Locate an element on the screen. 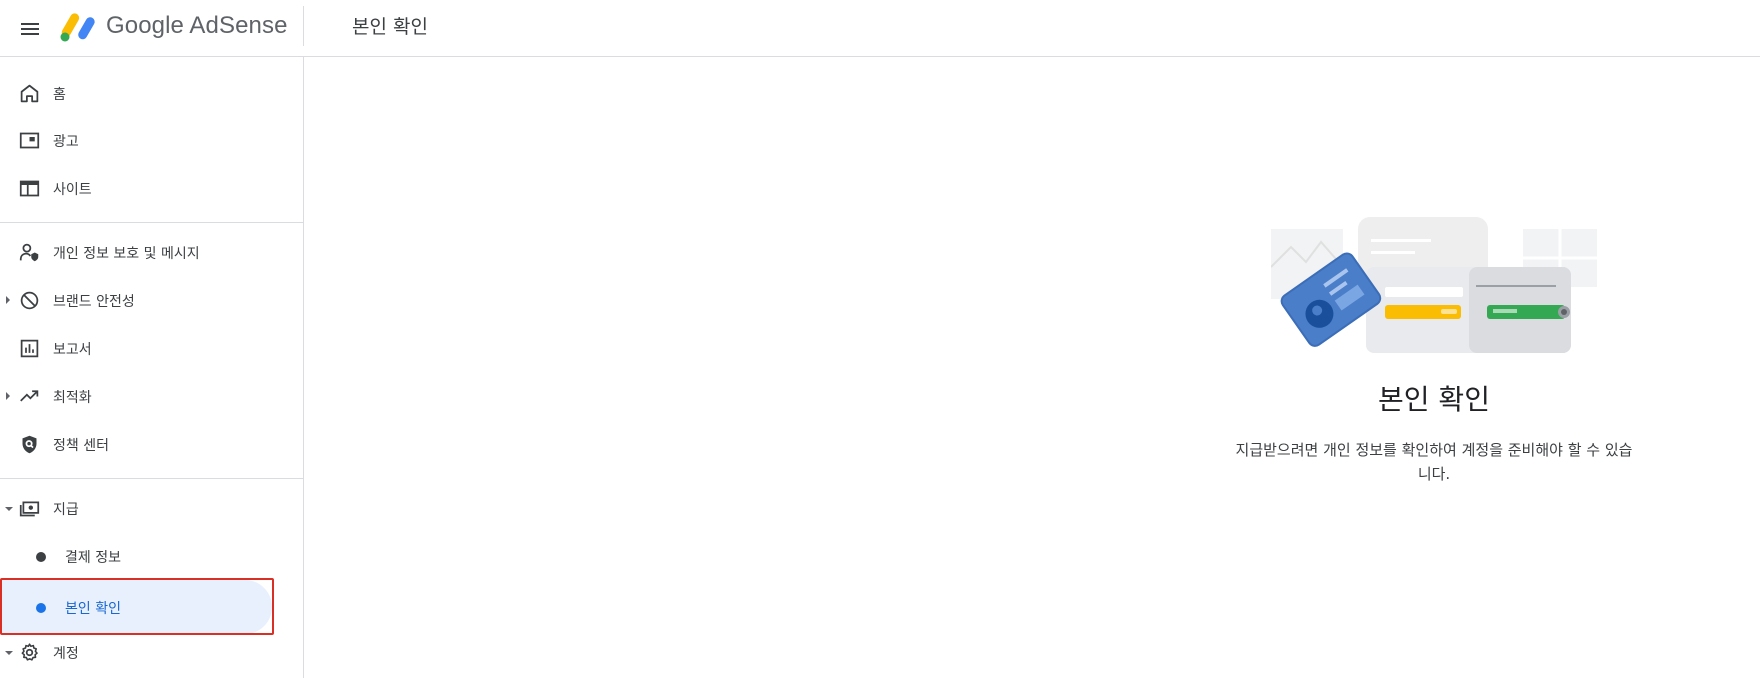 The image size is (1760, 678). sidebar-item-policy-center: 정책 센터 is located at coordinates (152, 444).